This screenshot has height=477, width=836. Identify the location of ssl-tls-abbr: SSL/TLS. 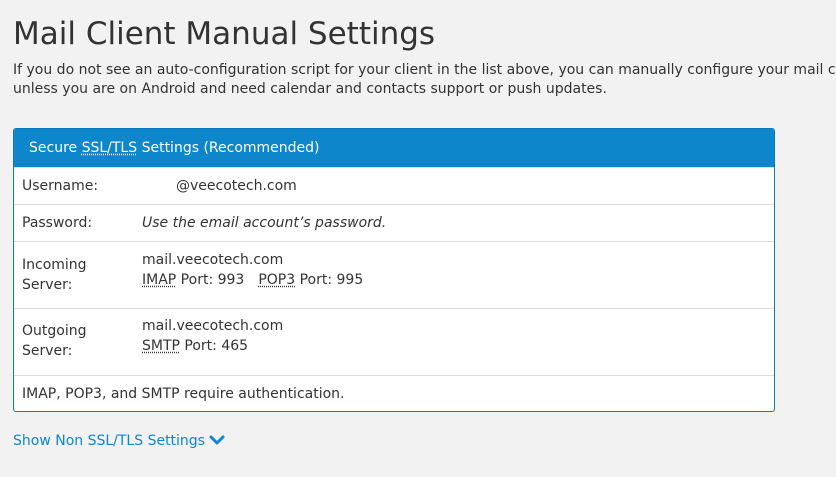
(109, 148).